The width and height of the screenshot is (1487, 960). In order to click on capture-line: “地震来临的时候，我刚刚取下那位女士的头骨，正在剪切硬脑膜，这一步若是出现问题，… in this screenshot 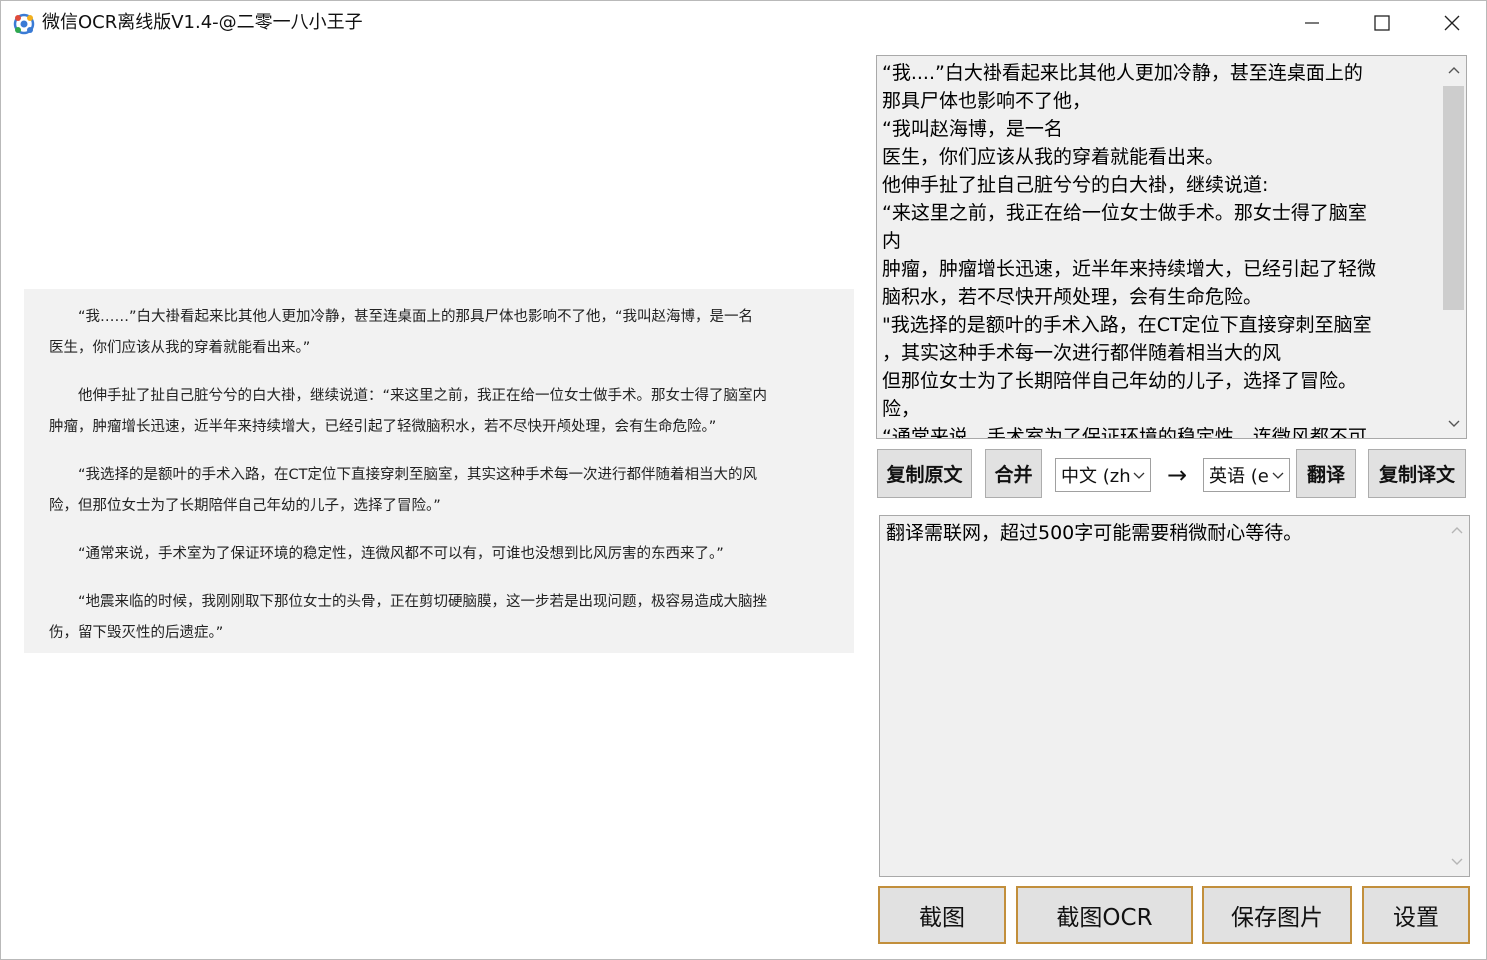, I will do `click(408, 602)`.